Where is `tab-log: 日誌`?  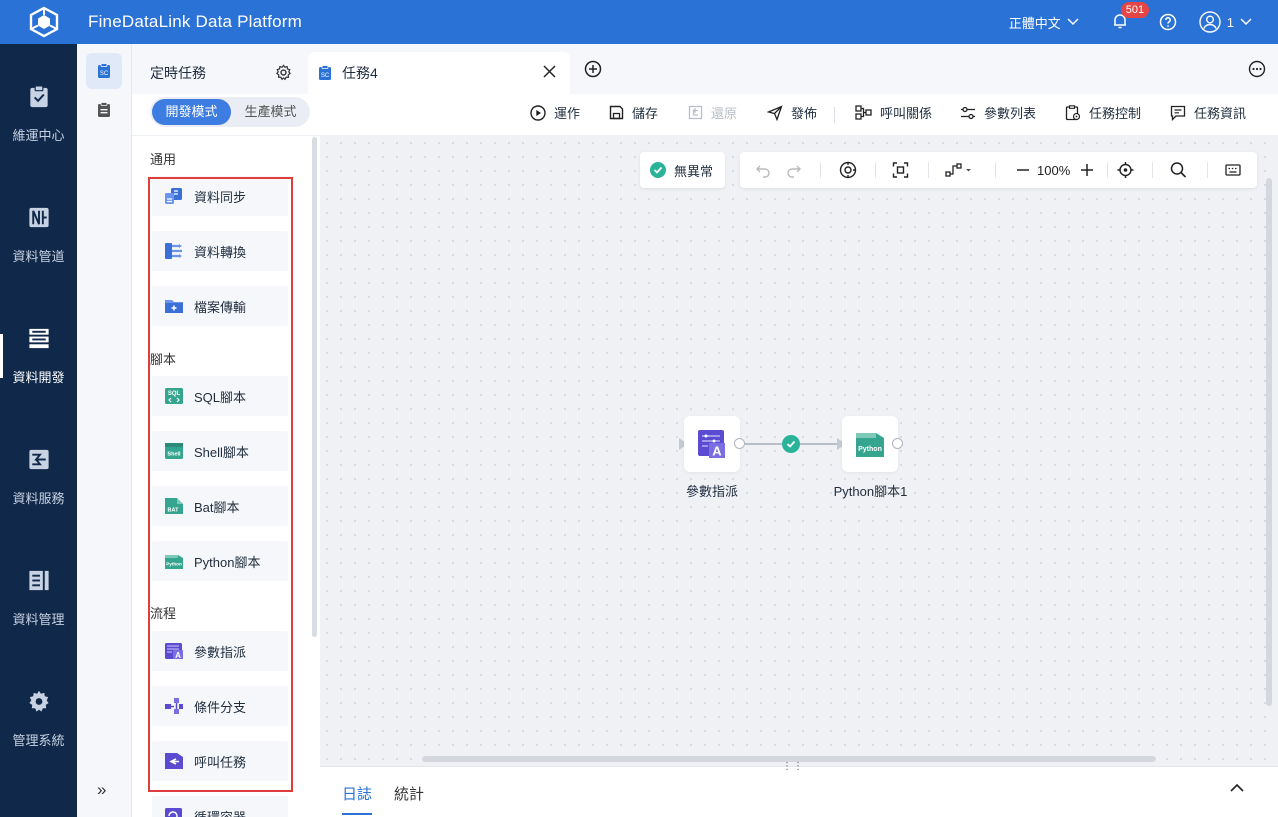 tab-log: 日誌 is located at coordinates (357, 799).